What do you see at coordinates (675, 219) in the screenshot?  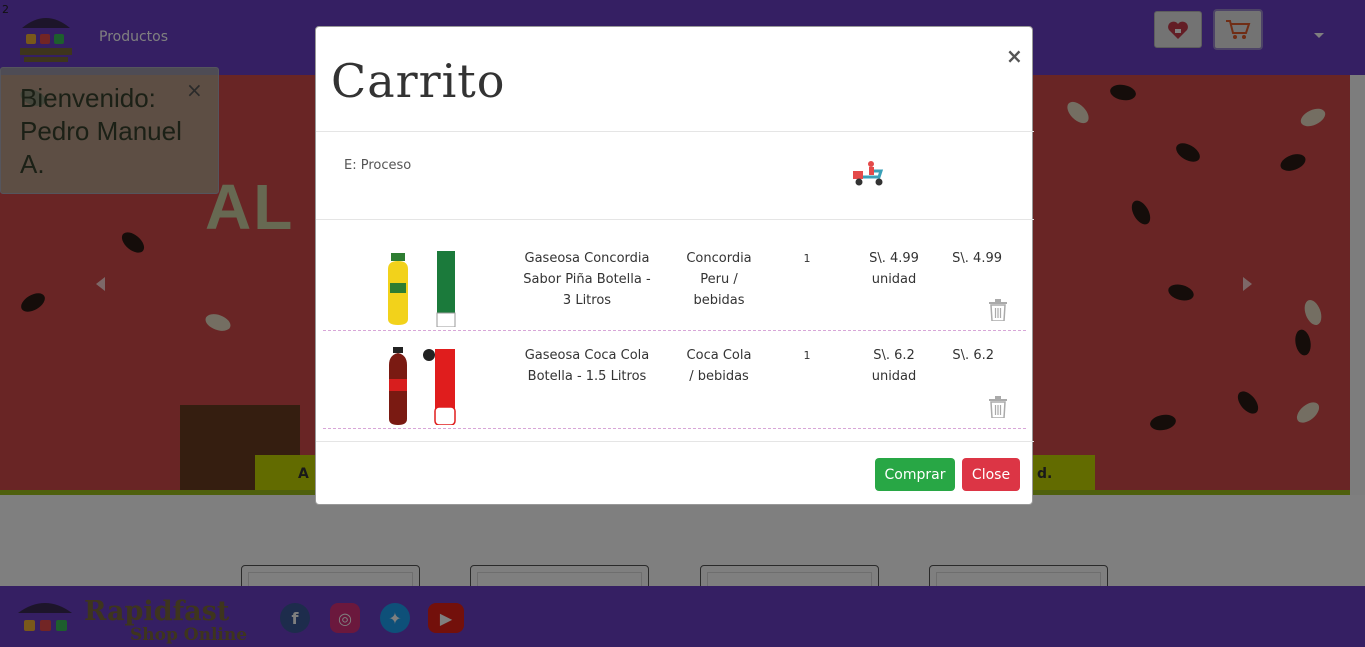 I see `status-divider` at bounding box center [675, 219].